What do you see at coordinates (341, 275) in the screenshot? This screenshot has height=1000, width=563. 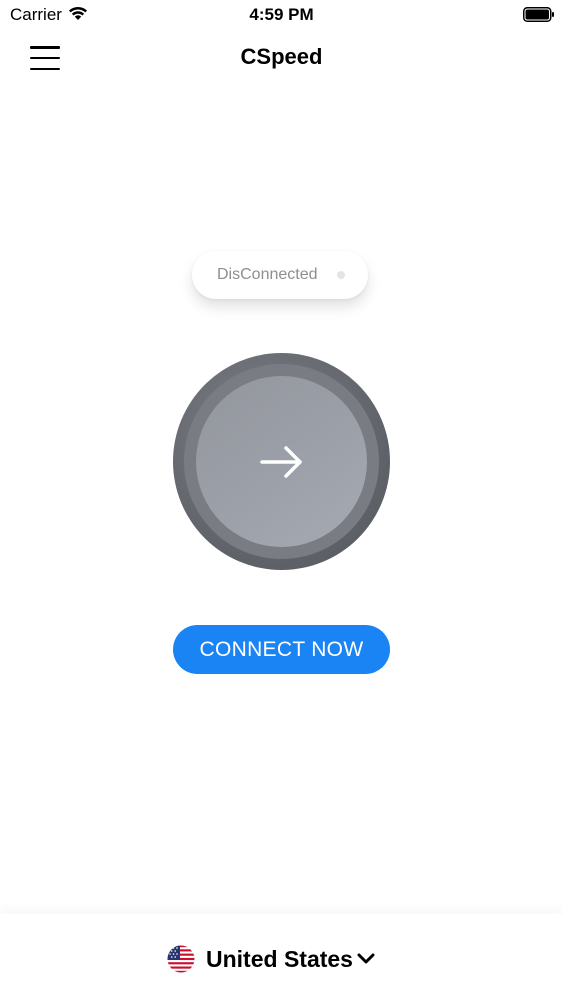 I see `status-indicator-dot` at bounding box center [341, 275].